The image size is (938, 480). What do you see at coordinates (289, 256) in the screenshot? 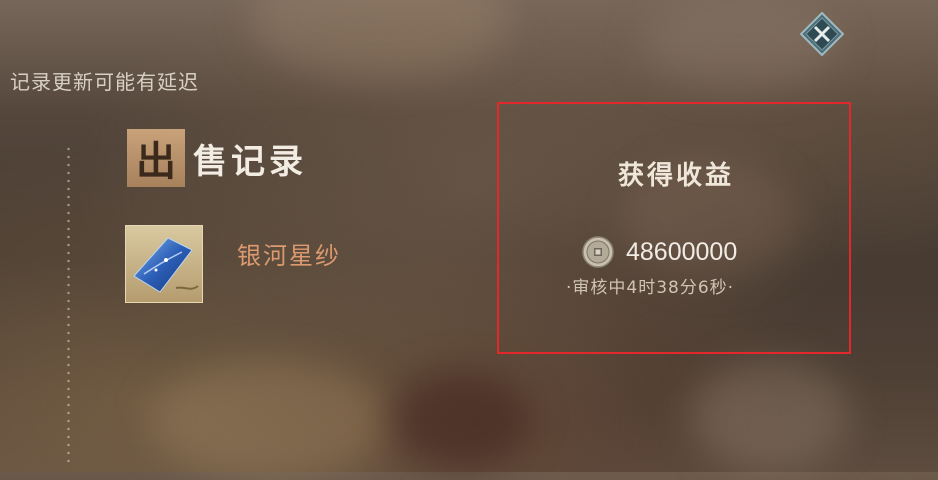
I see `item-name: 银河星纱` at bounding box center [289, 256].